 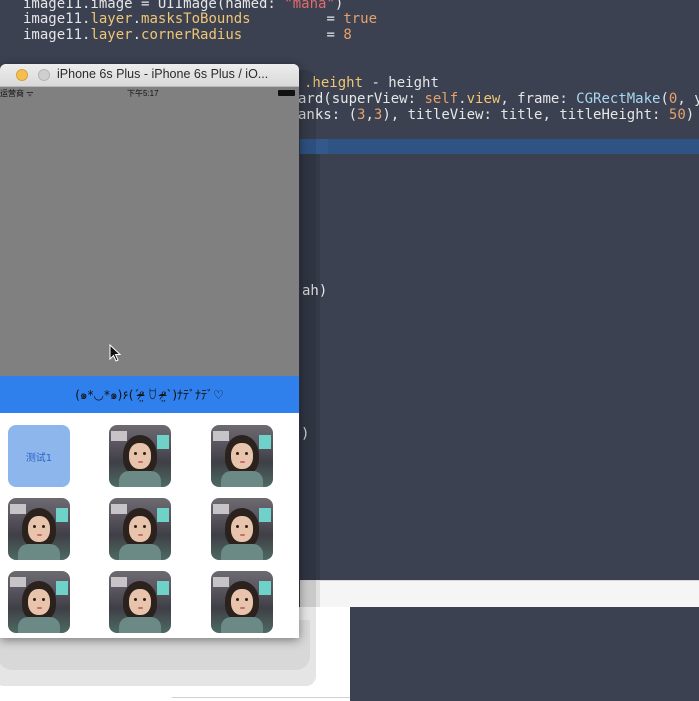 I want to click on title-view: (๑*◡*๑)۶(ˊᵒ̴̶̷̤ ꇴ ᵒ̴̶̷̤ˋ)ﾅﾃﾞﾅﾃﾞ♡, so click(x=149, y=394).